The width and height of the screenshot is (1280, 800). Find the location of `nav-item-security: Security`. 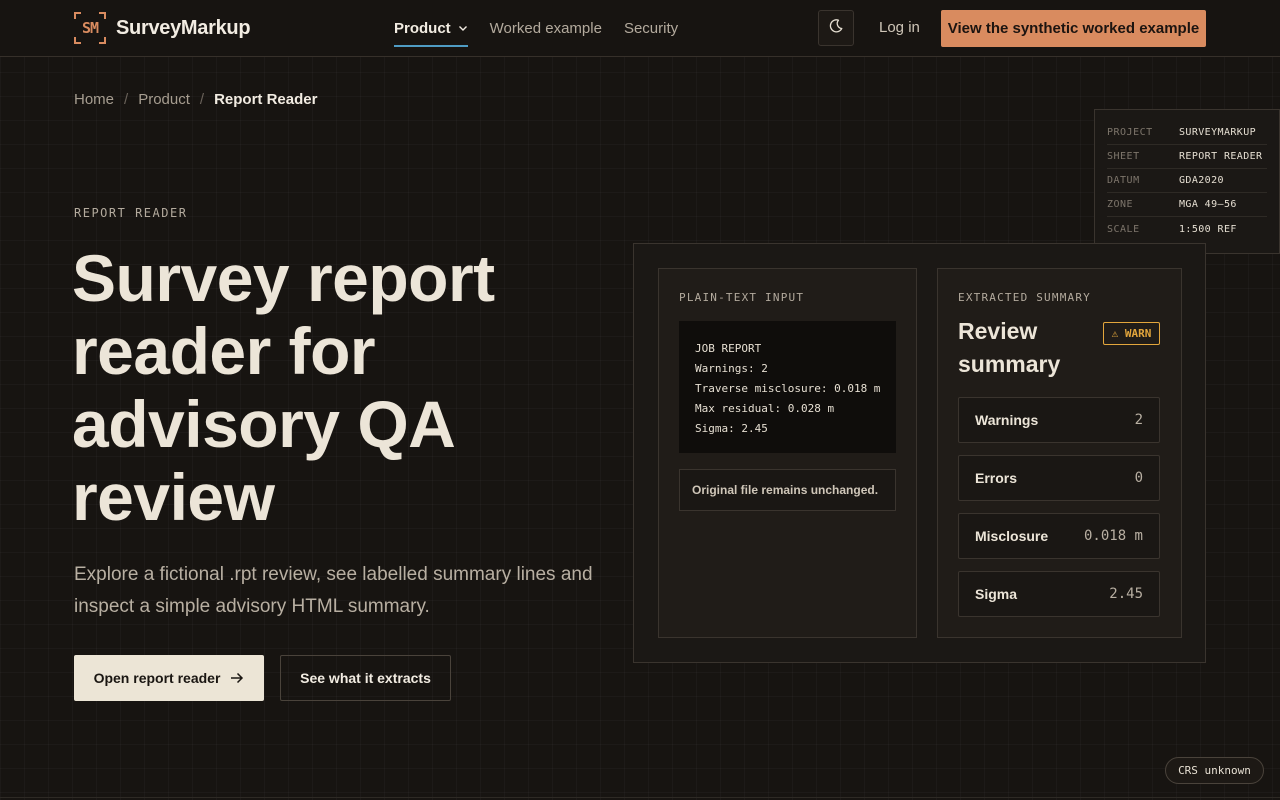

nav-item-security: Security is located at coordinates (651, 28).